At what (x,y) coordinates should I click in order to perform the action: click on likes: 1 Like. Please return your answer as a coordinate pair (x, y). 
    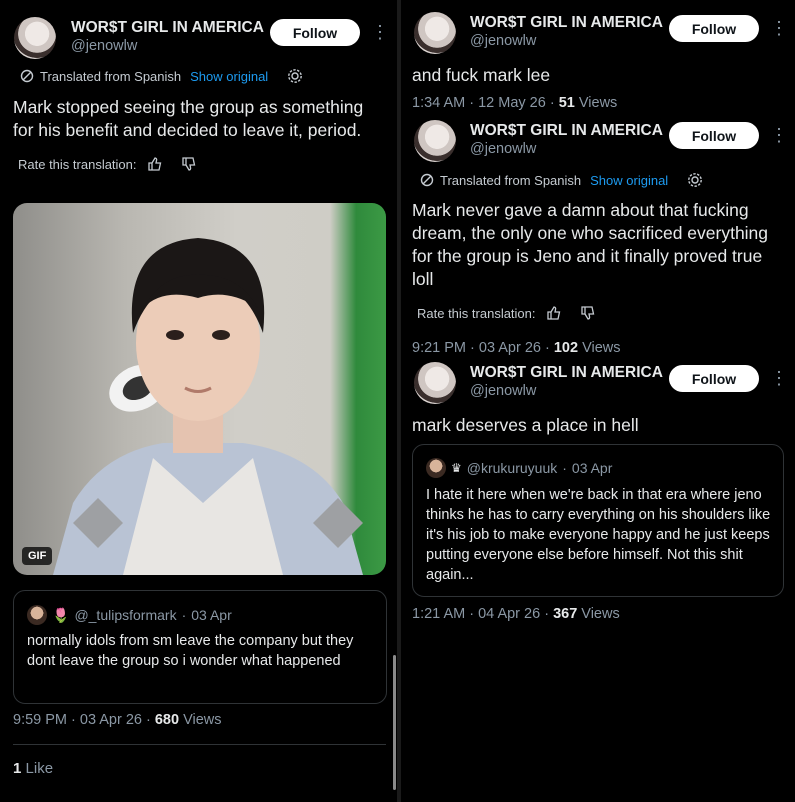
    Looking at the image, I should click on (33, 768).